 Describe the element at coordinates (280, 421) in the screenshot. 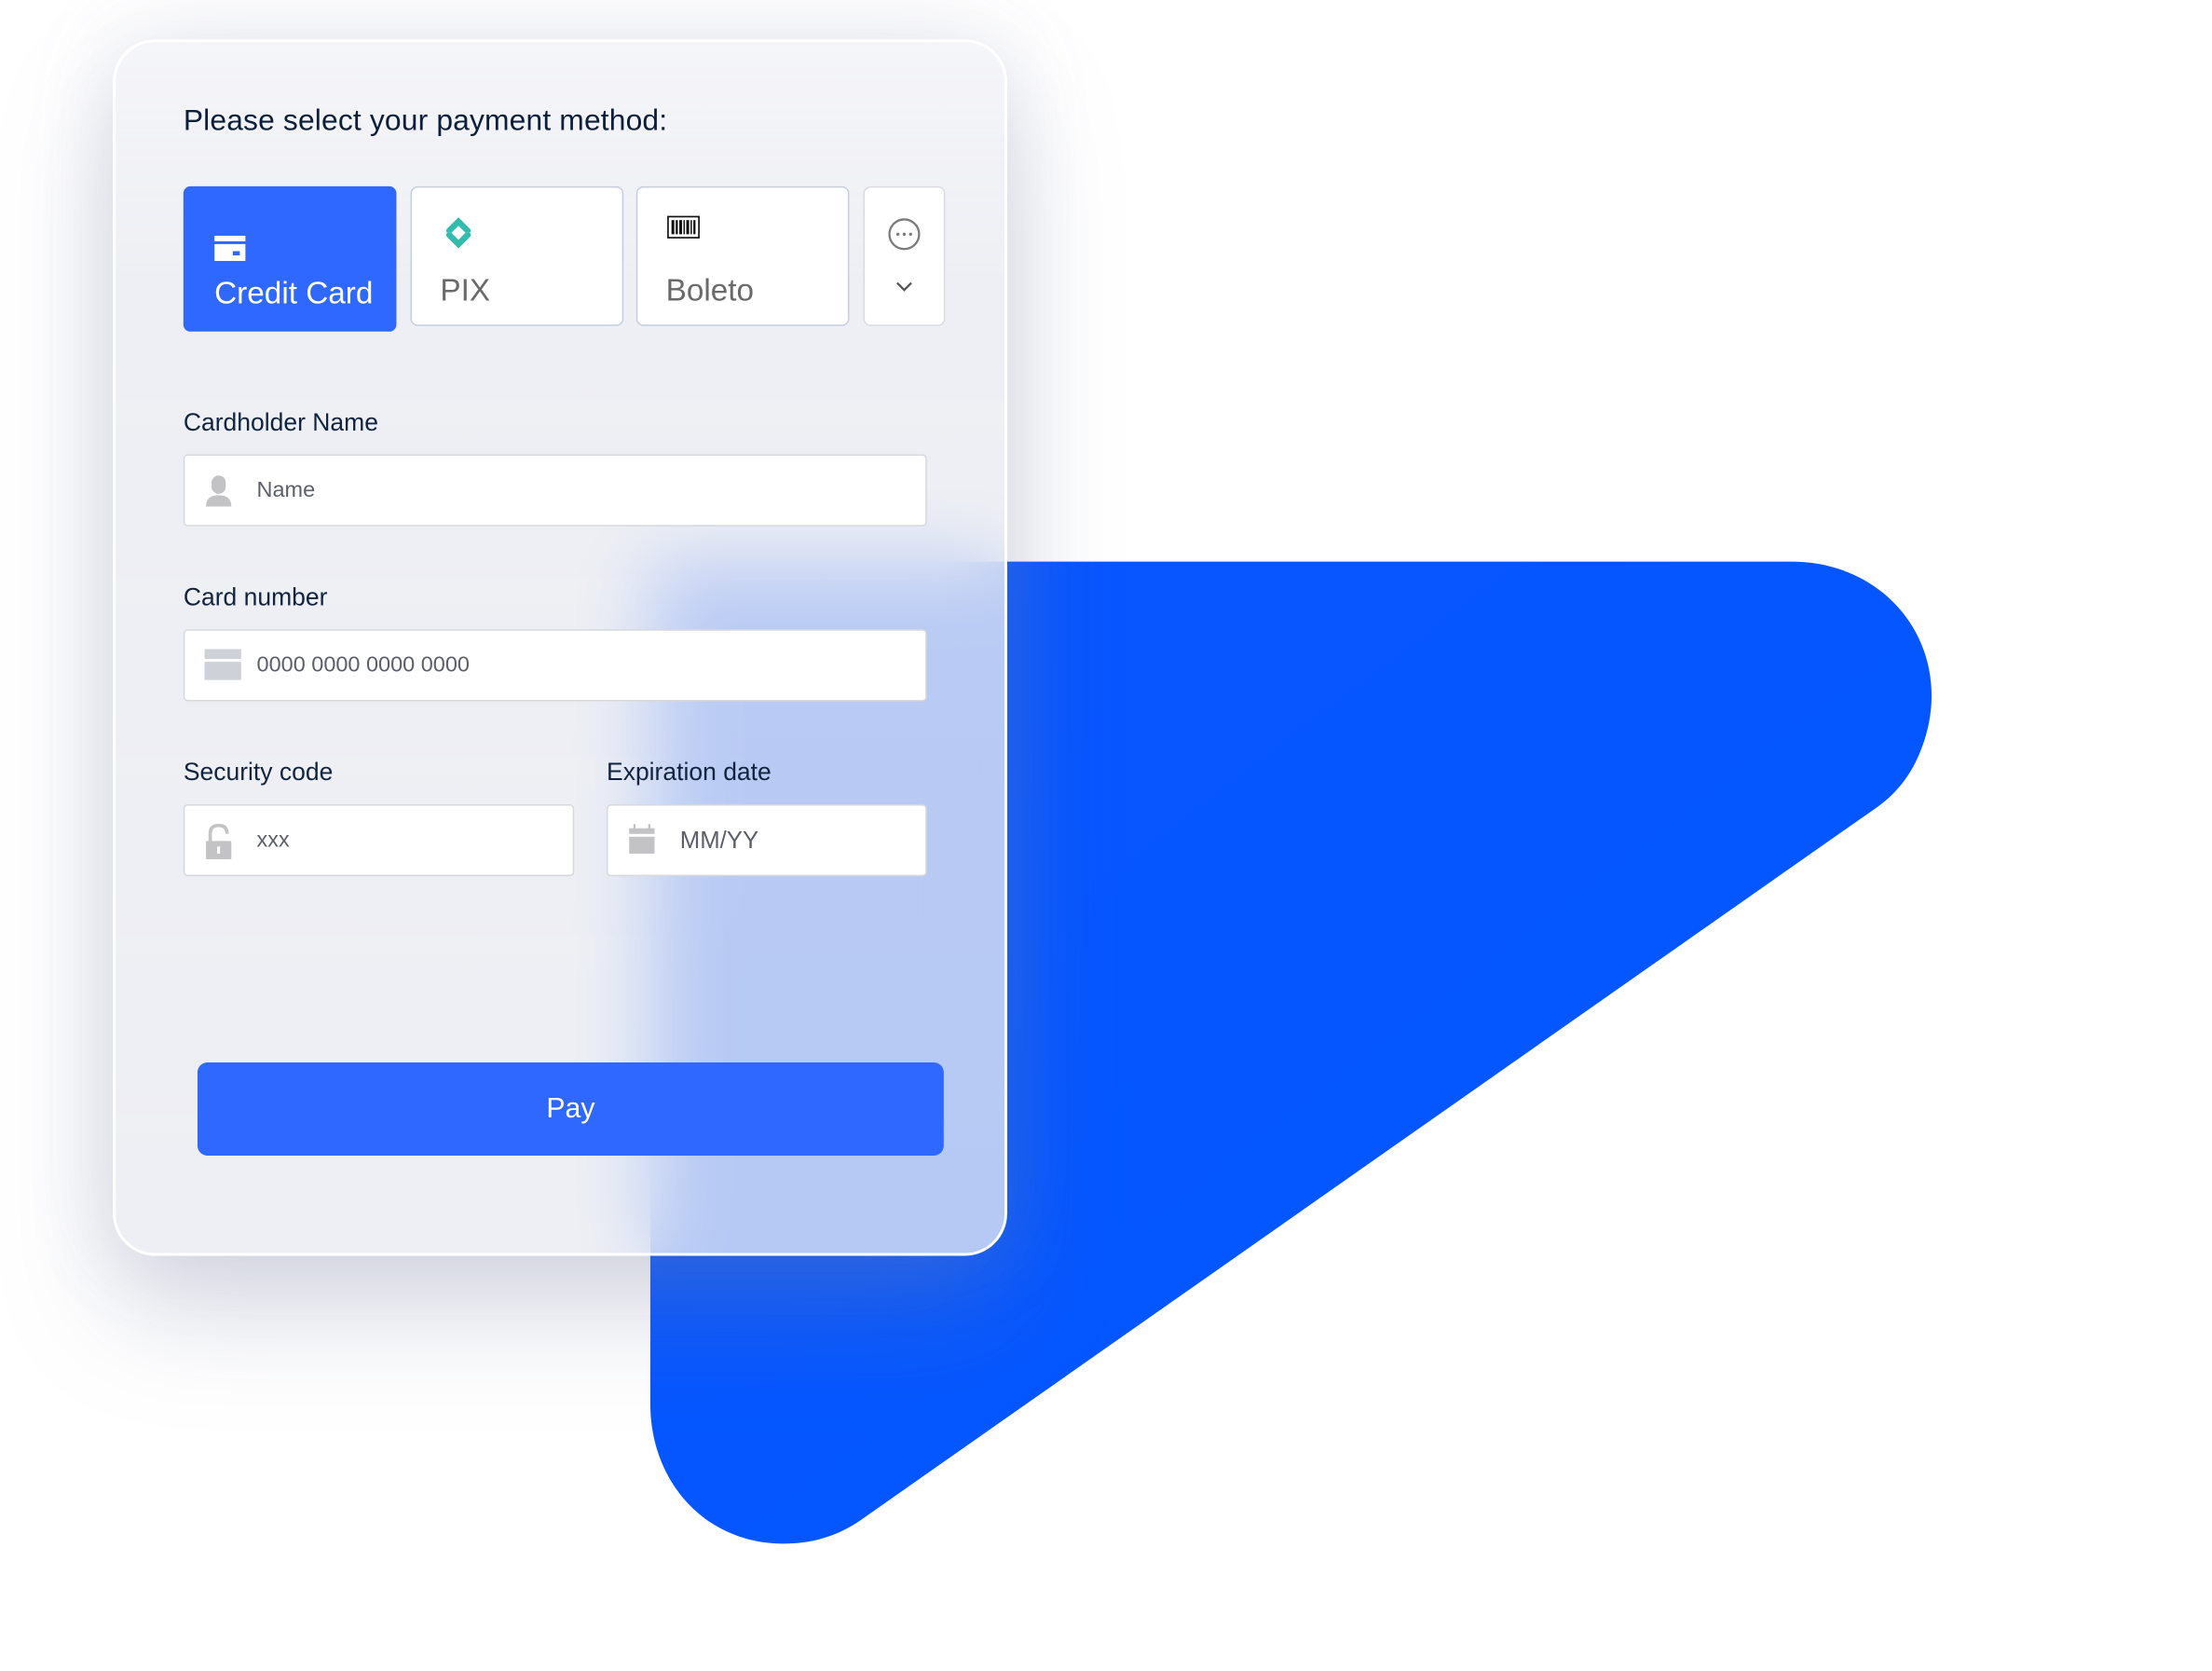

I see `cardholder-name-label: Cardholder Name` at that location.